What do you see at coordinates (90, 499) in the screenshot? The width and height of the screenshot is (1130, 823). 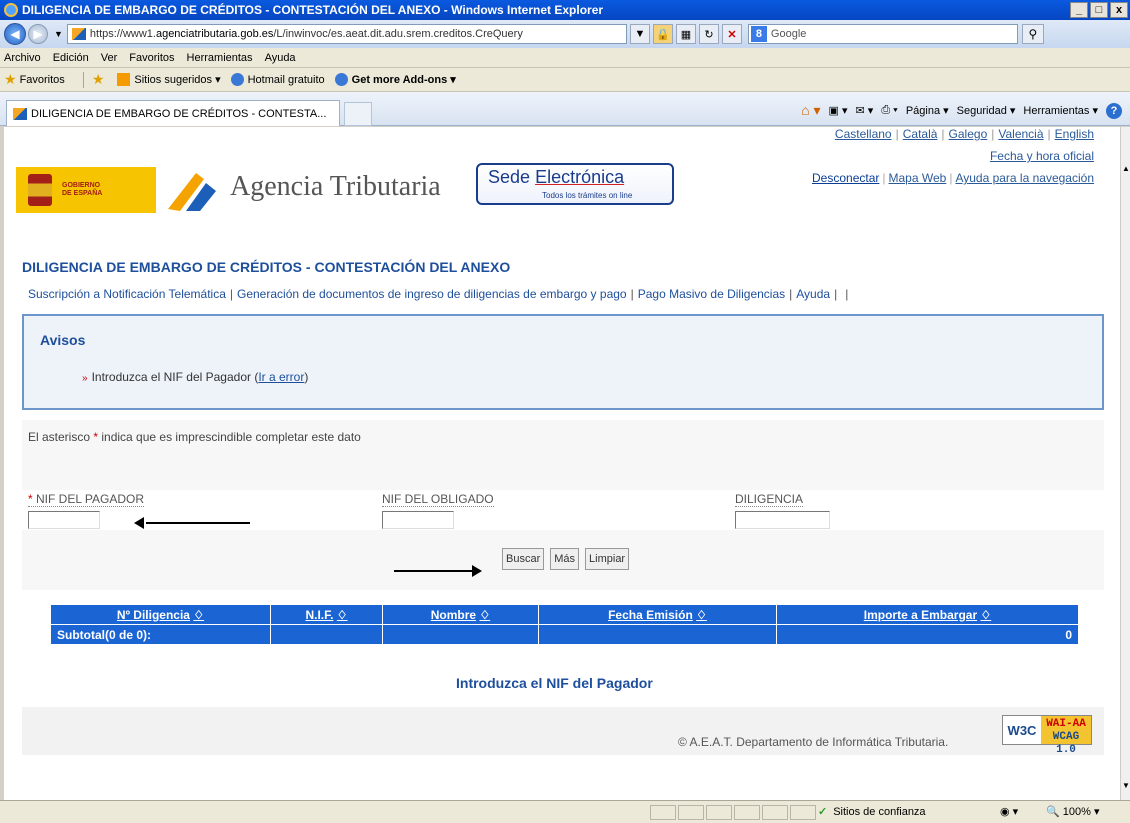 I see `nif-pagador-label-text: NIF DEL PAGADOR` at bounding box center [90, 499].